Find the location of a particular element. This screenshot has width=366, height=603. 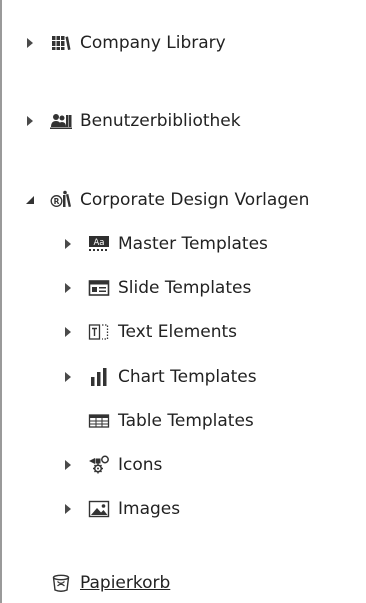

corporate-design-icon: R is located at coordinates (61, 200).